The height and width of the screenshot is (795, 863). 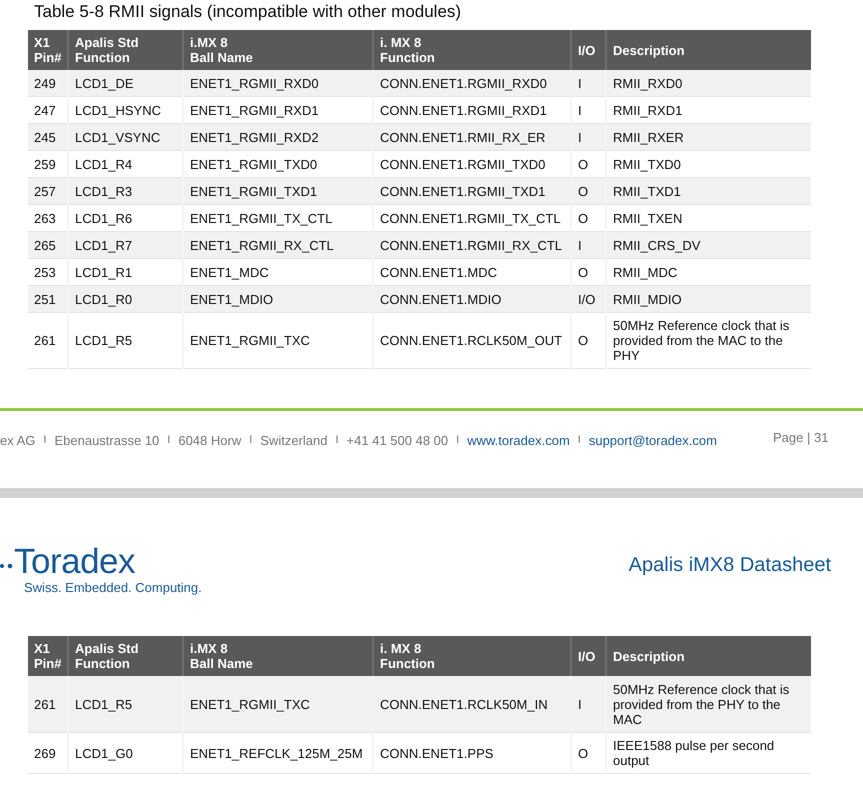 What do you see at coordinates (48, 137) in the screenshot?
I see `table-cell: 245` at bounding box center [48, 137].